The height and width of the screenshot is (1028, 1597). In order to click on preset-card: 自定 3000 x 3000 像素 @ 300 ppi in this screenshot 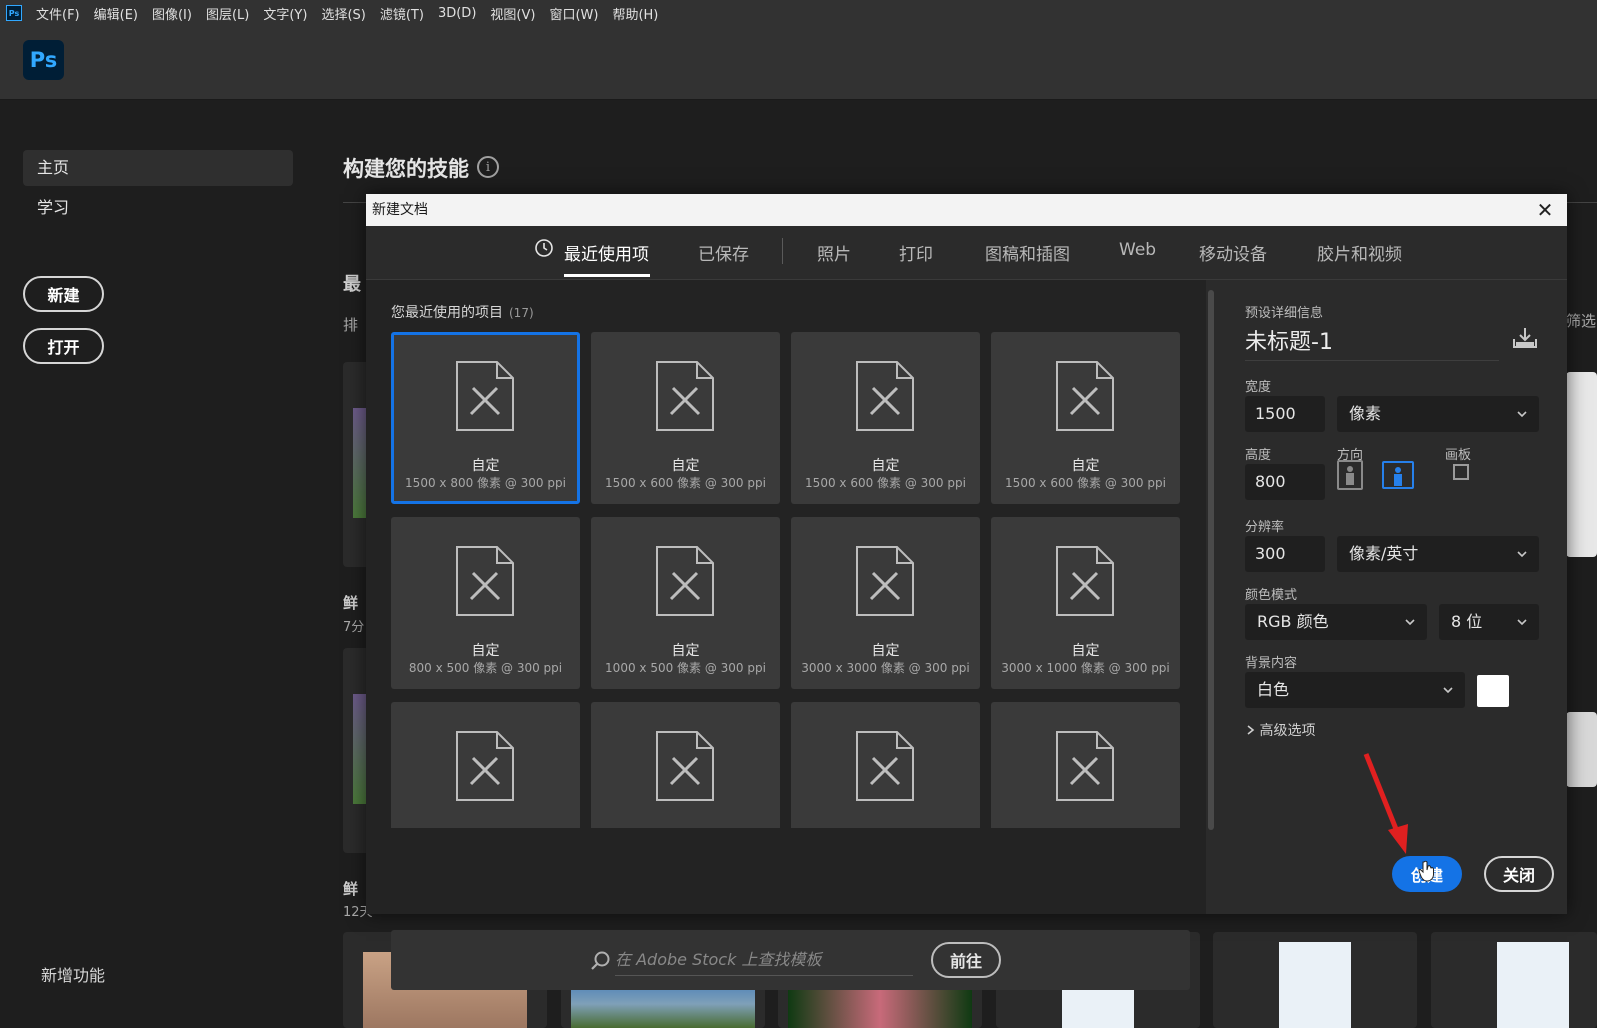, I will do `click(885, 603)`.